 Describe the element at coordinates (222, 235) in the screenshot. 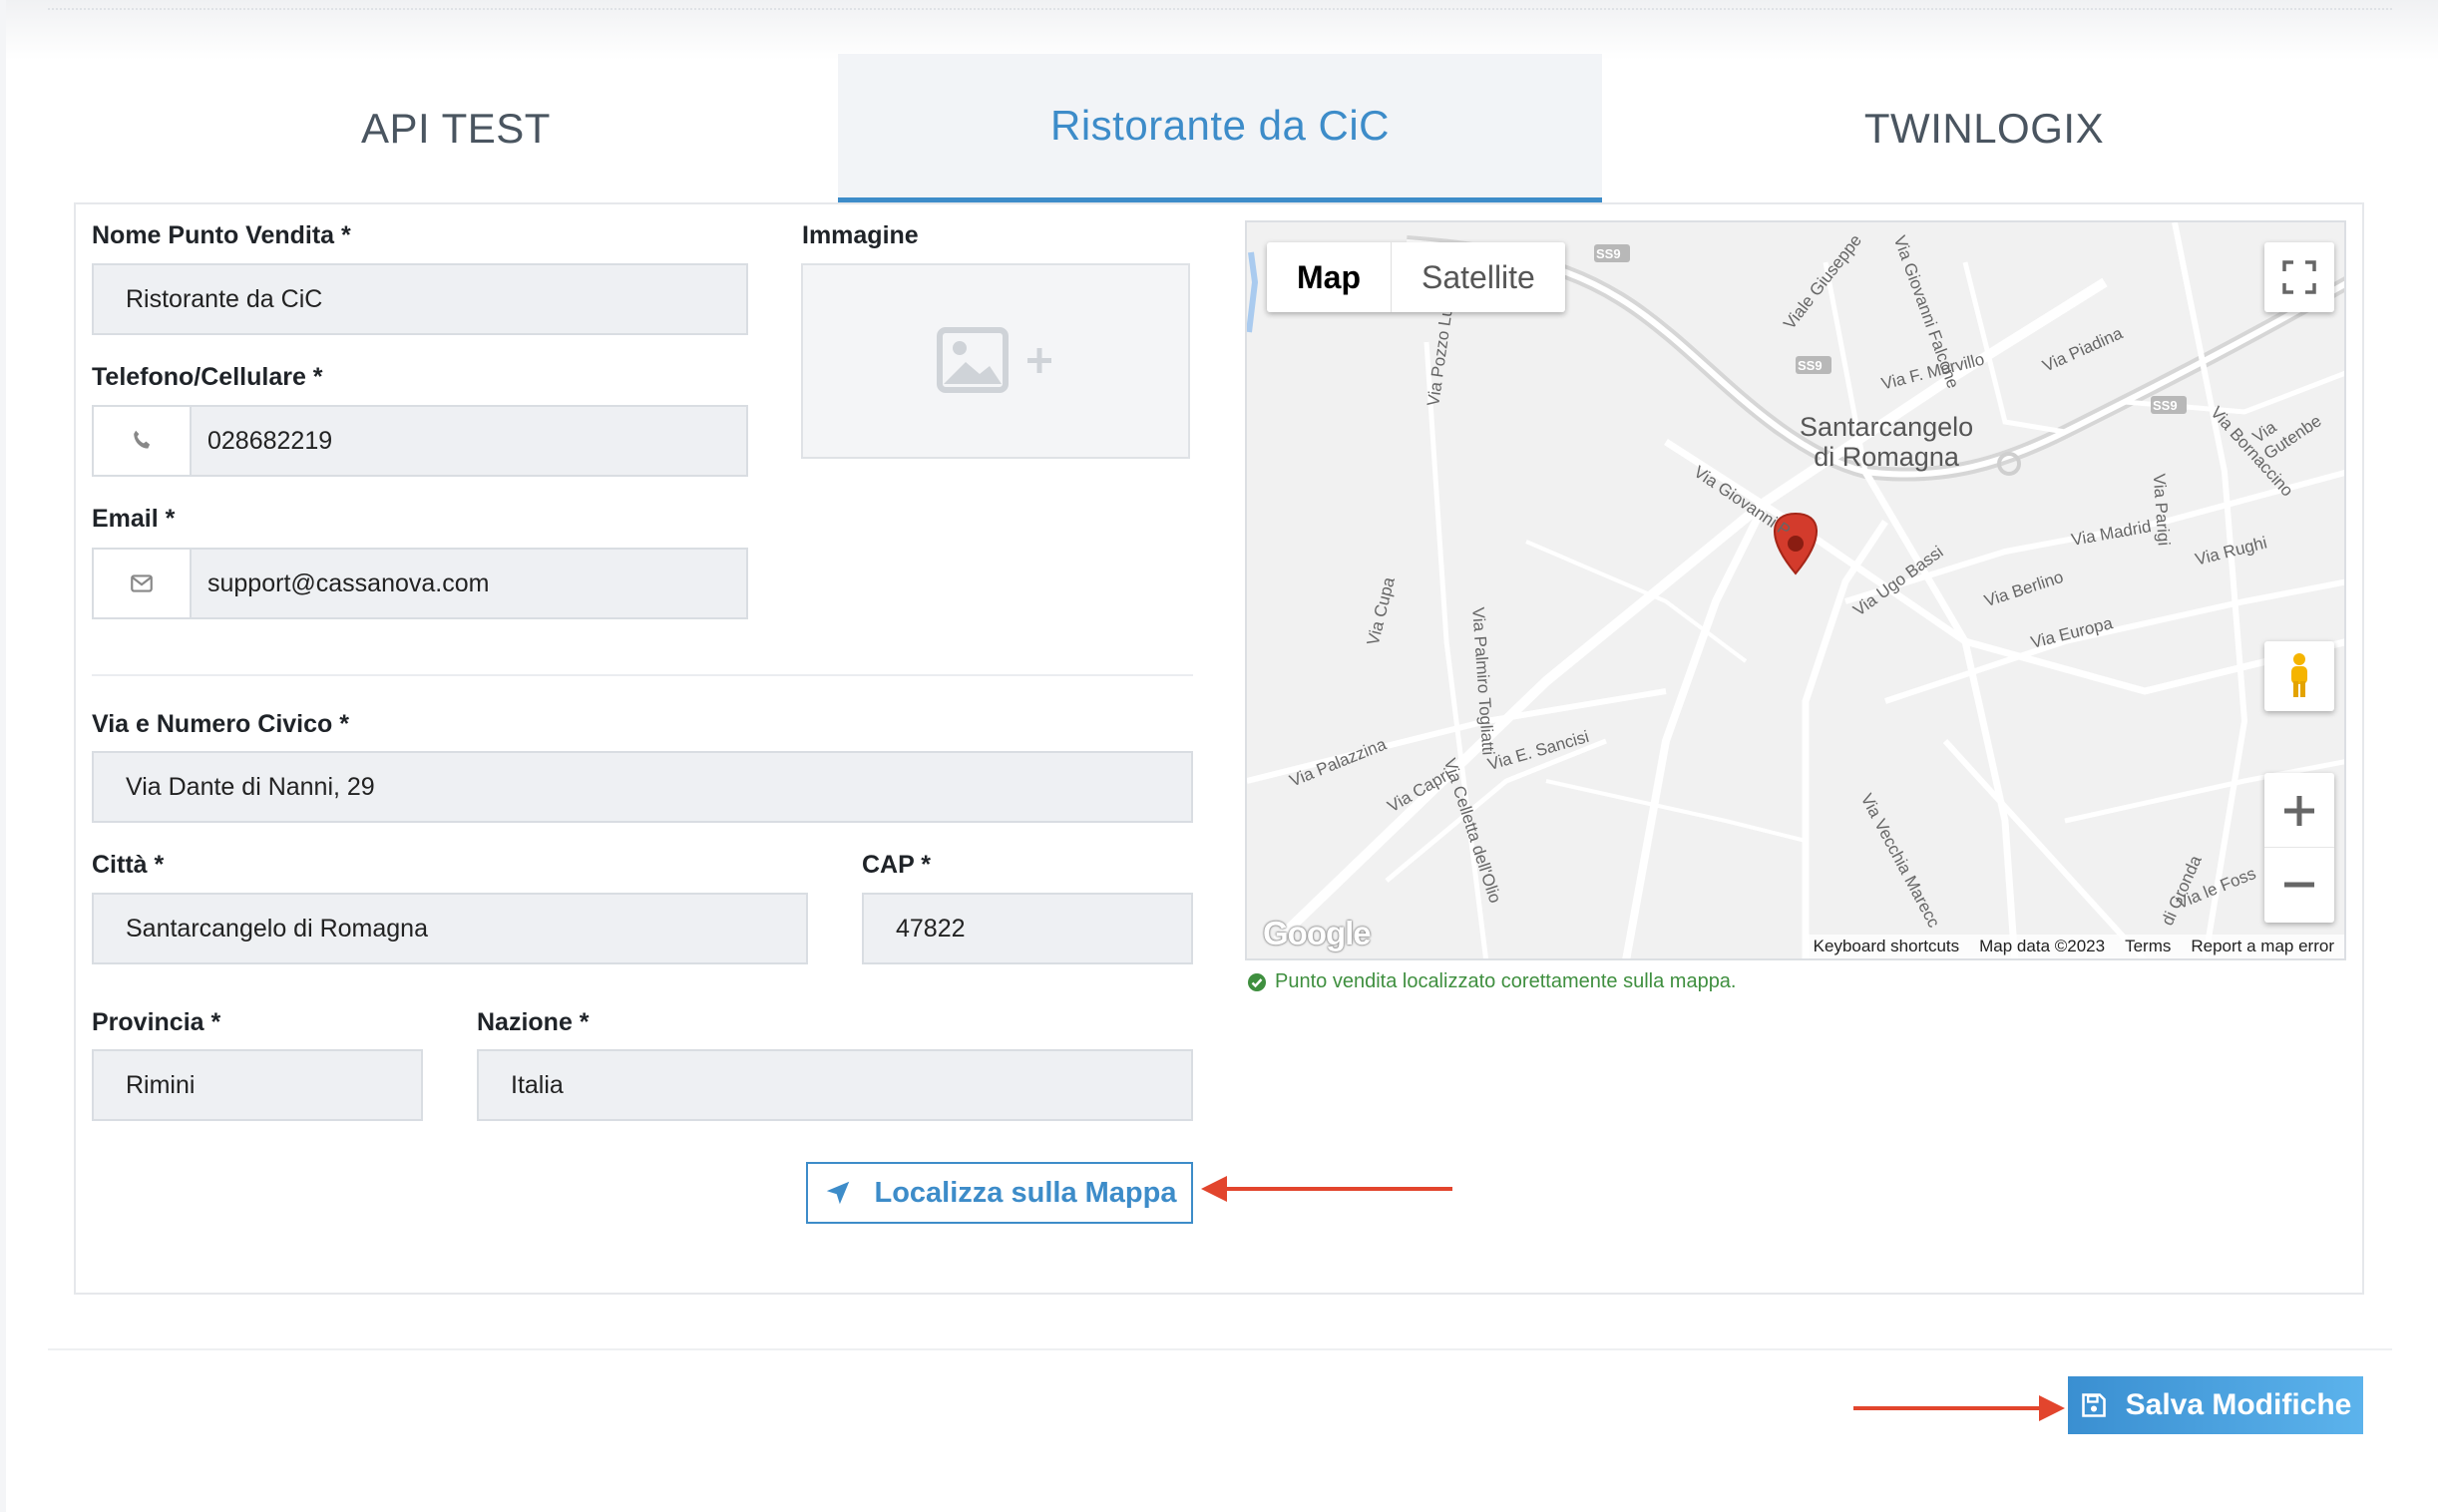

I see `name-label: Nome Punto Vendita *` at that location.